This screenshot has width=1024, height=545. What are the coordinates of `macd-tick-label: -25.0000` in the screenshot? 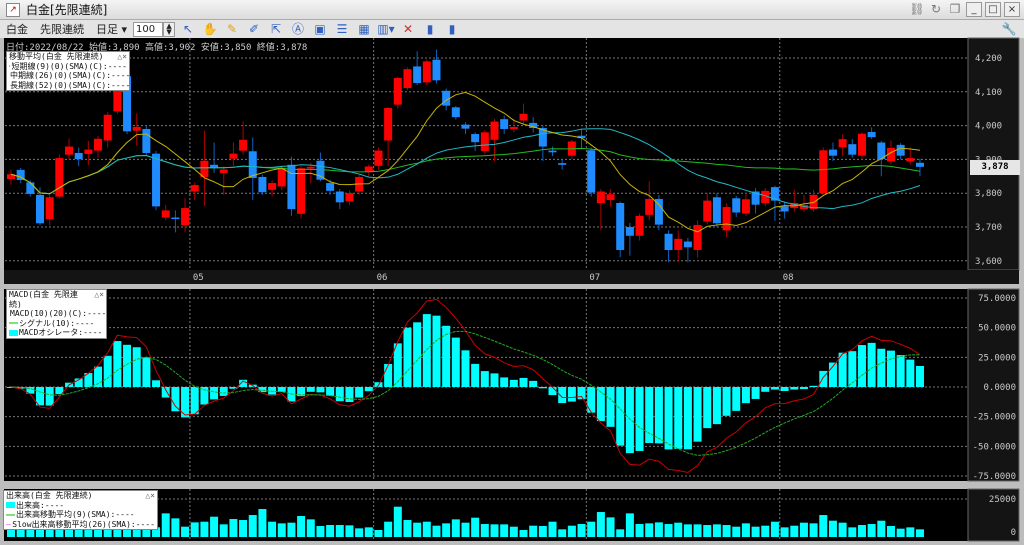 It's located at (994, 418).